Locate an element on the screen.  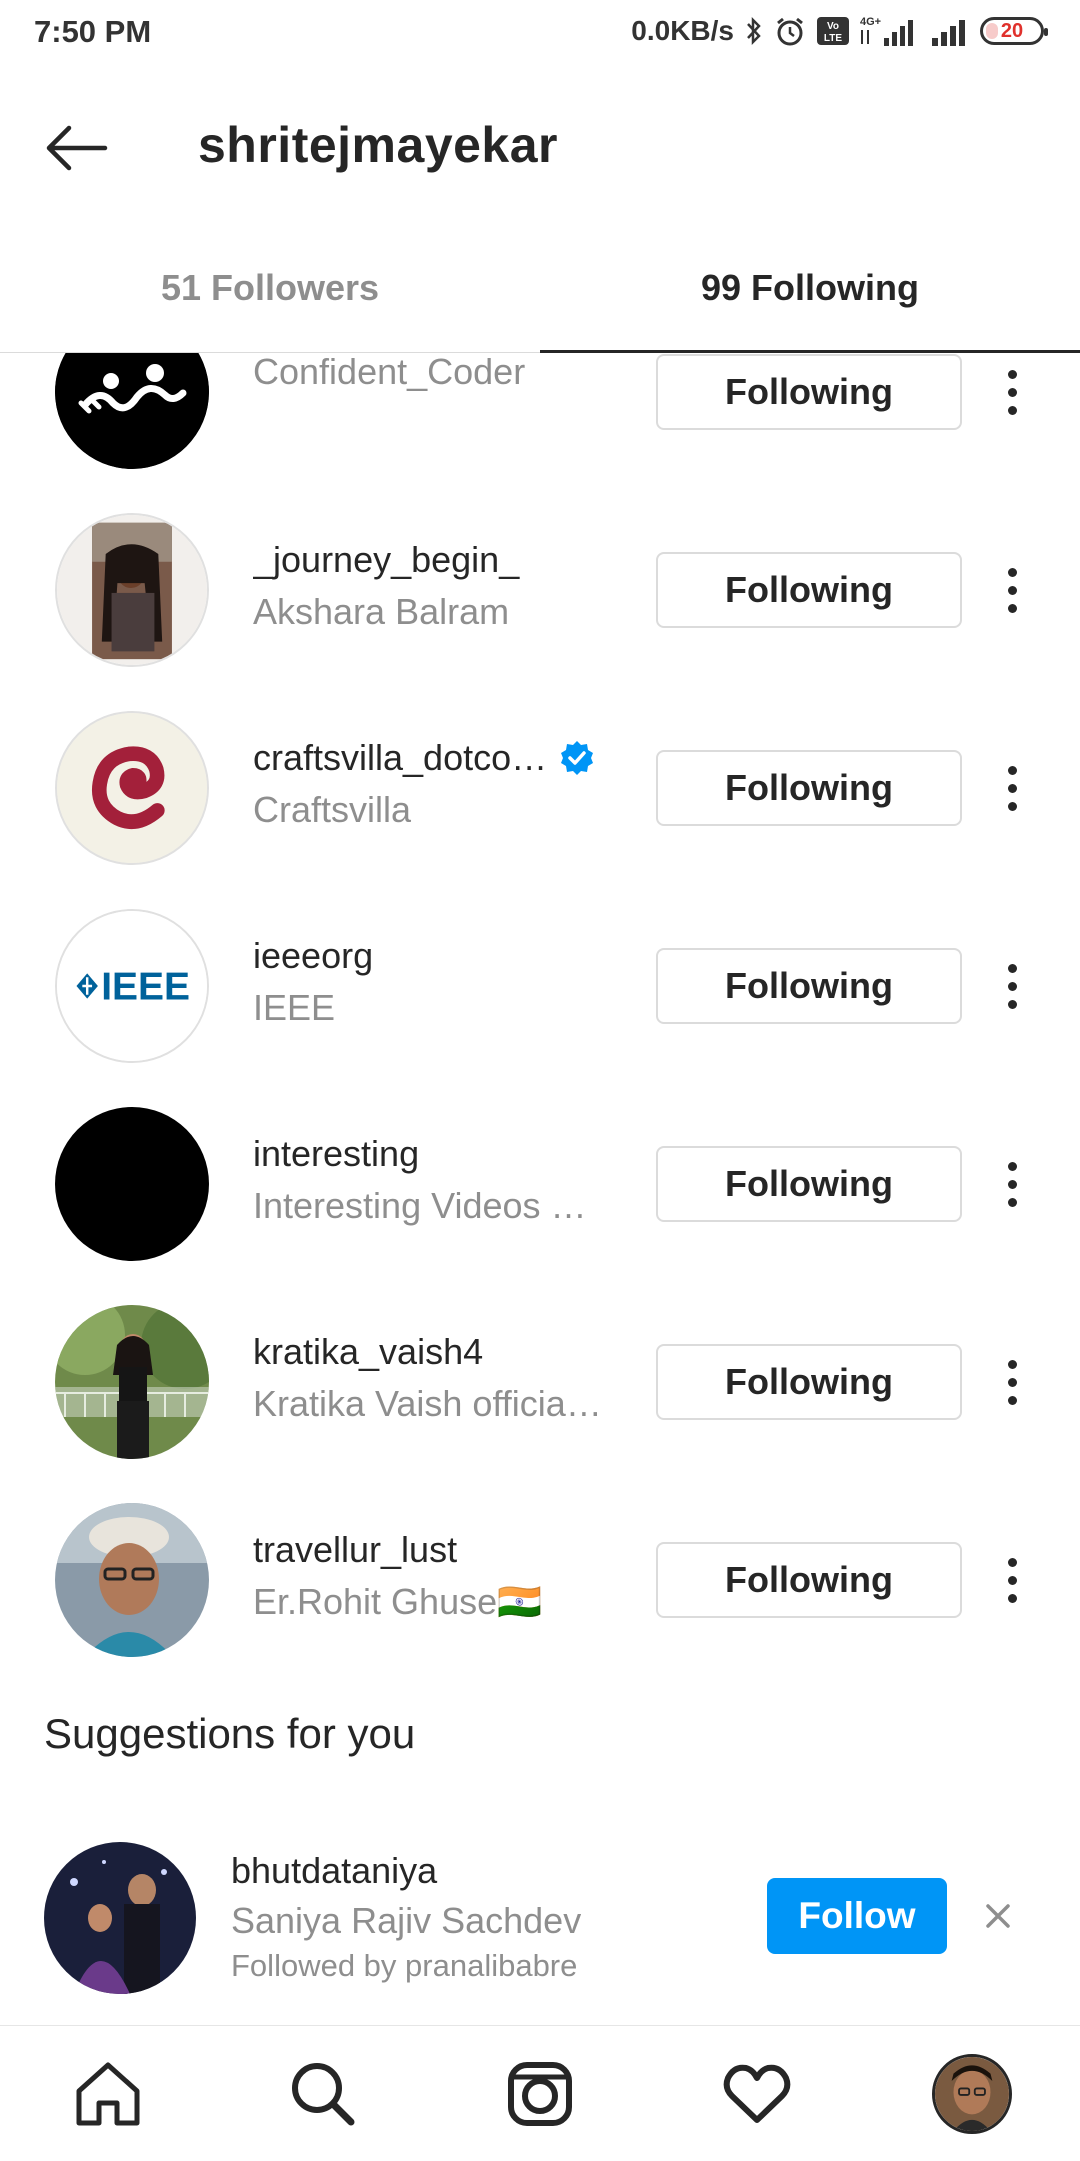
heart-icon is located at coordinates (757, 2093).